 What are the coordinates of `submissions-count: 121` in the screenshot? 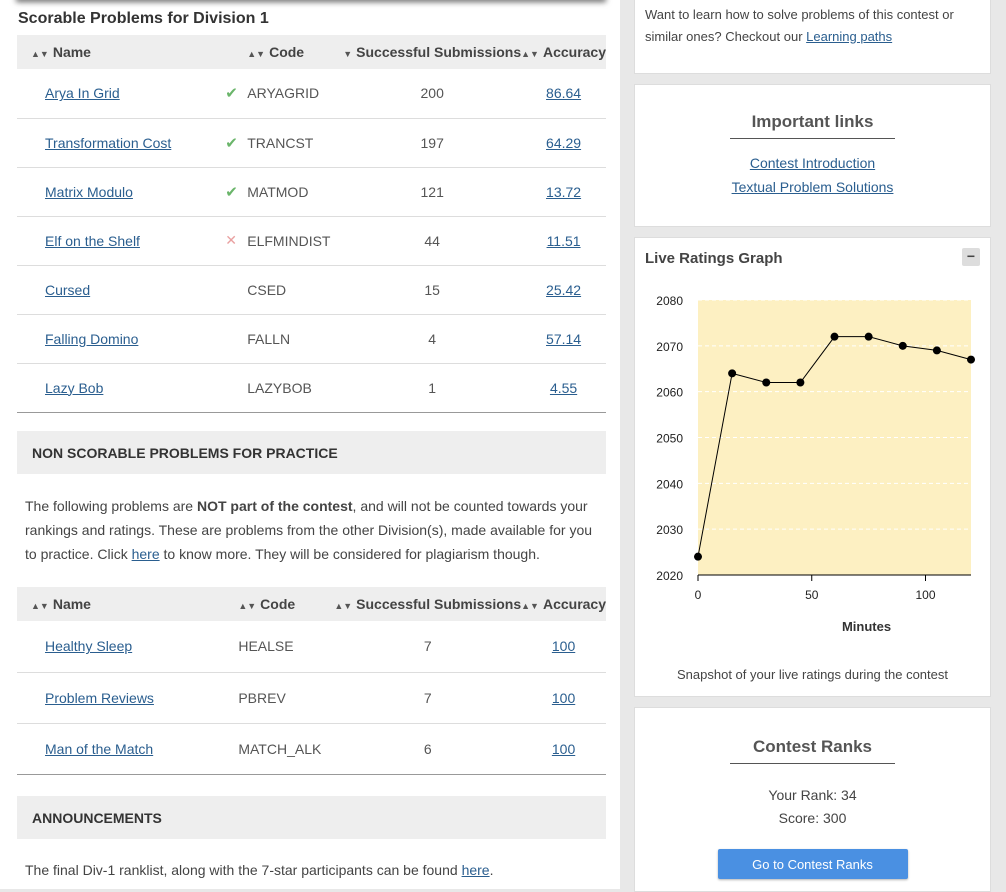 It's located at (432, 192).